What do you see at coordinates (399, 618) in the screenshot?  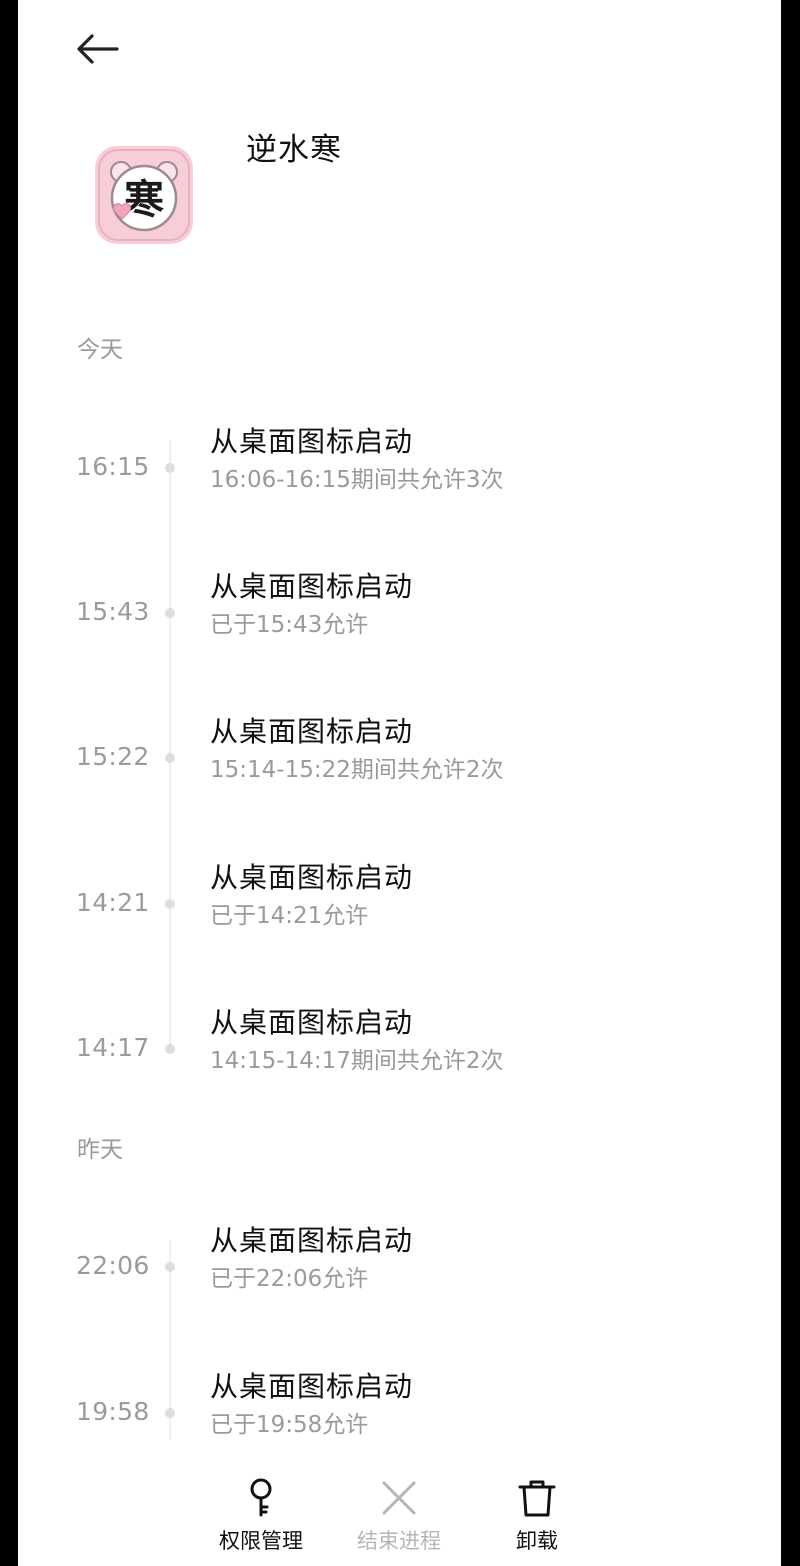 I see `timeline-entry: 15:43 从桌面图标启动 已于15:43允许` at bounding box center [399, 618].